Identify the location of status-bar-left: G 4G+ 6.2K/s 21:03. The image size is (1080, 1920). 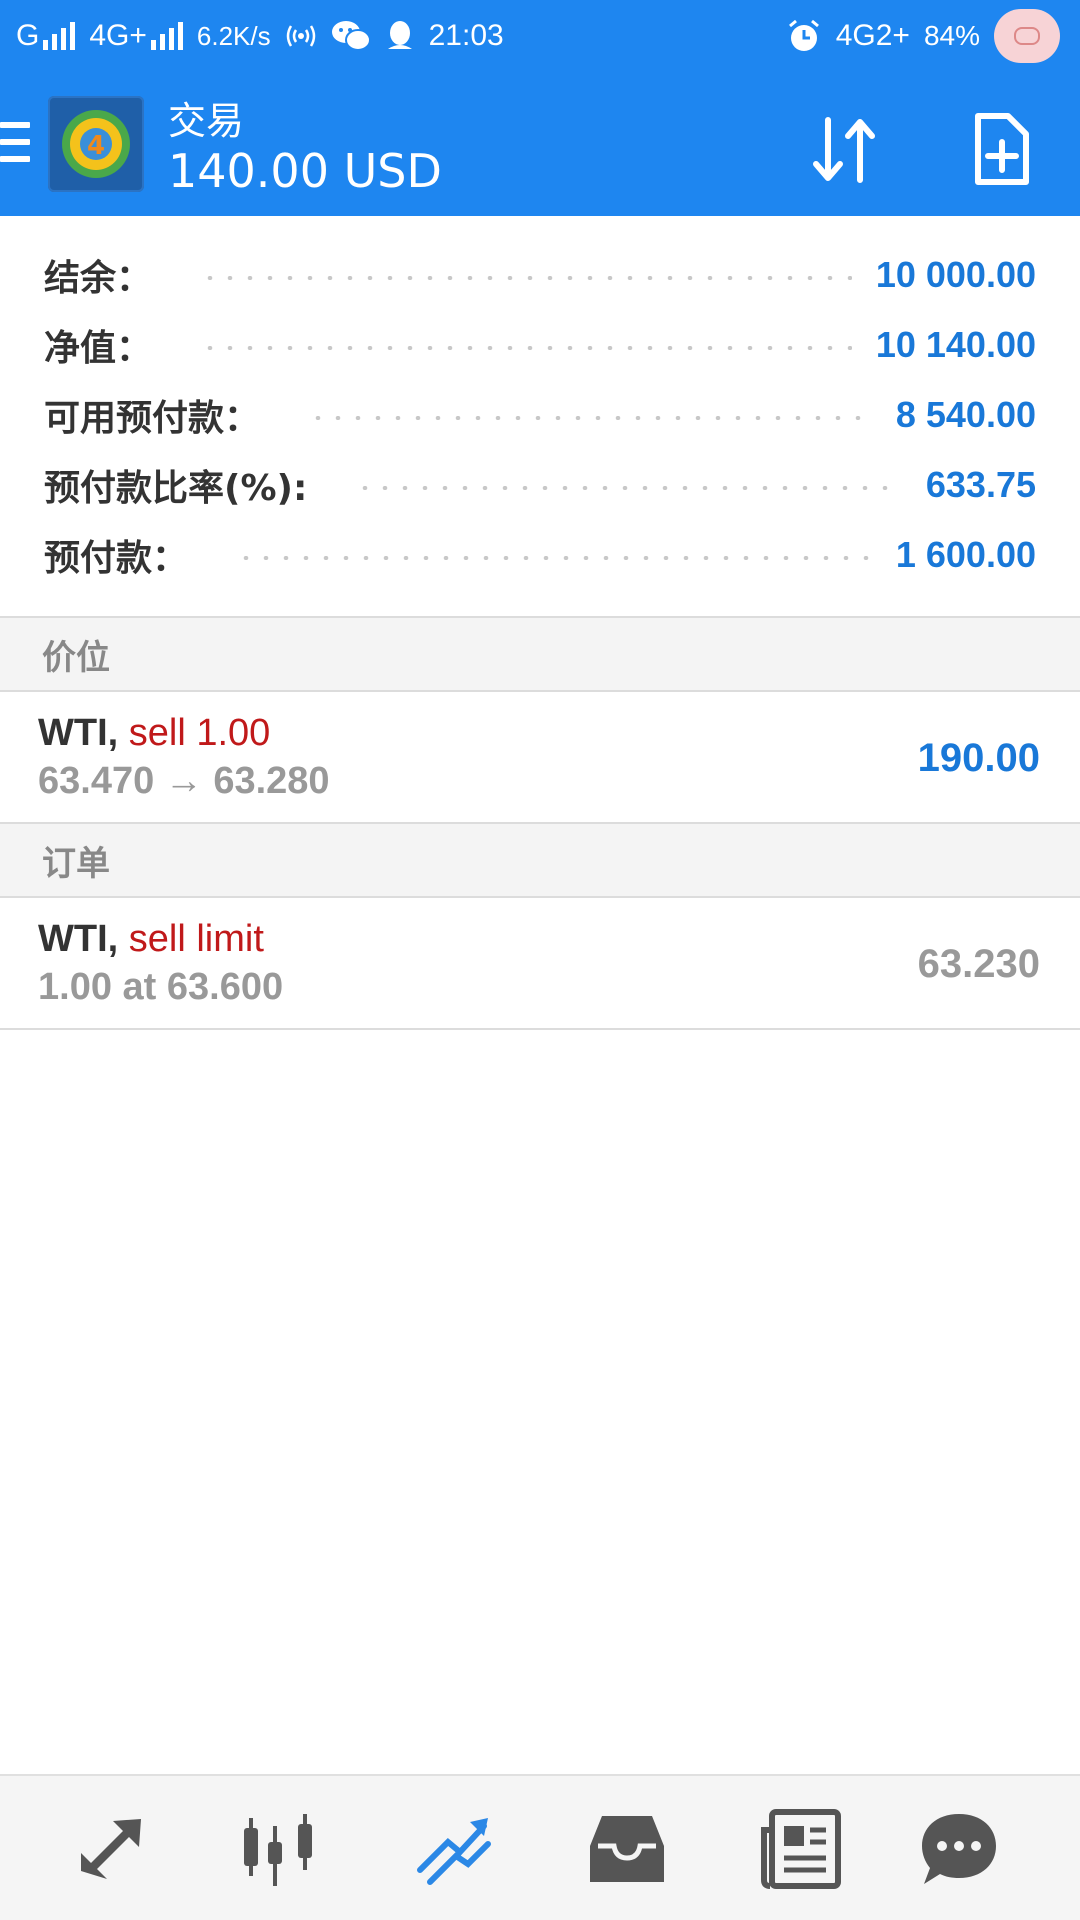
(260, 36).